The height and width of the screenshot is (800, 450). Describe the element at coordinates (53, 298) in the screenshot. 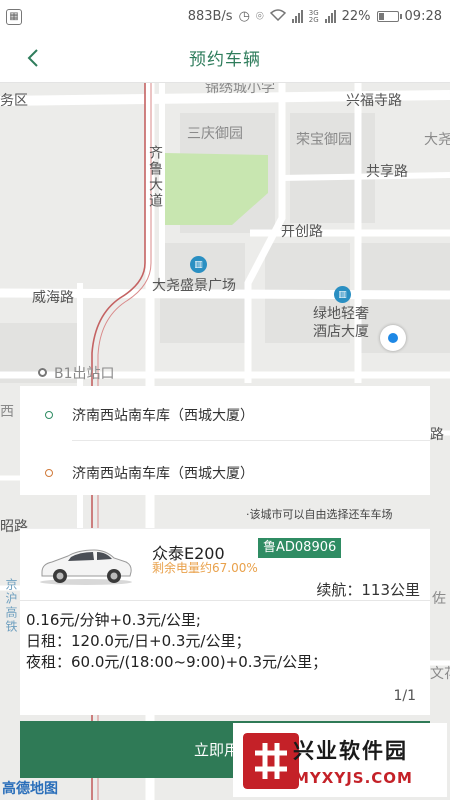

I see `map-label-weihai: 威海路` at that location.